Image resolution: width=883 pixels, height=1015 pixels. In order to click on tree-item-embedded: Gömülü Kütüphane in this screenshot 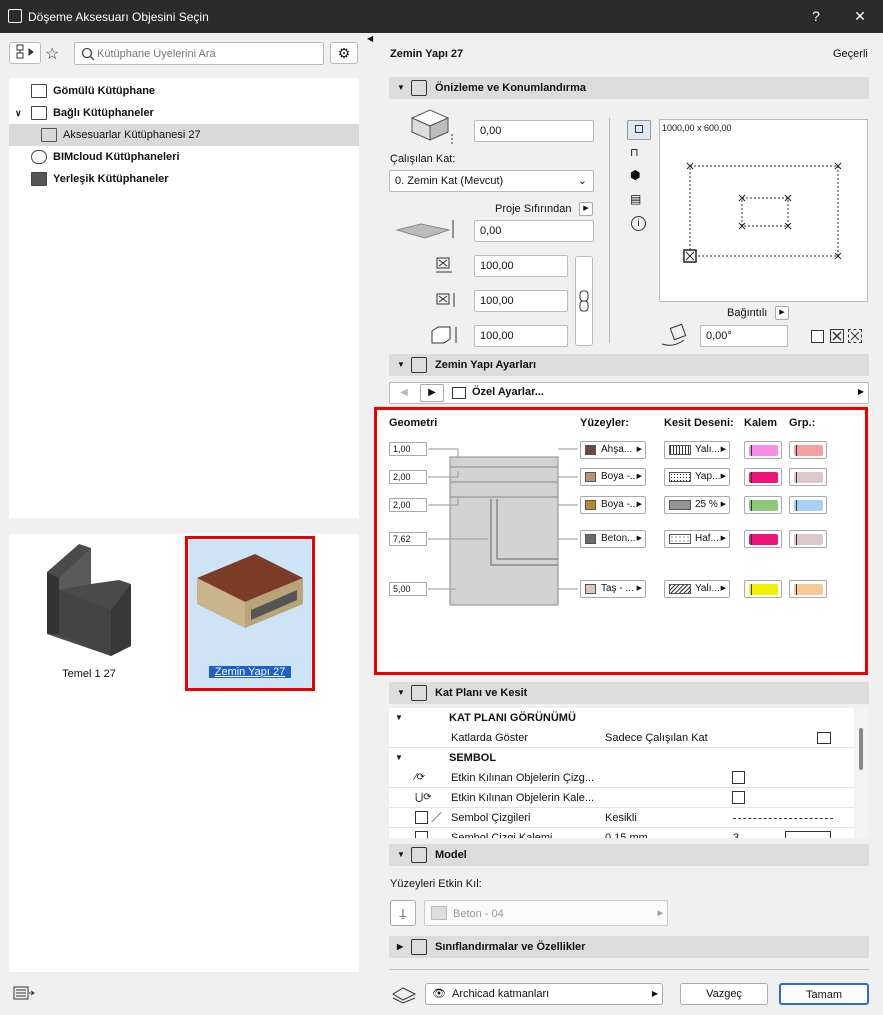, I will do `click(184, 91)`.